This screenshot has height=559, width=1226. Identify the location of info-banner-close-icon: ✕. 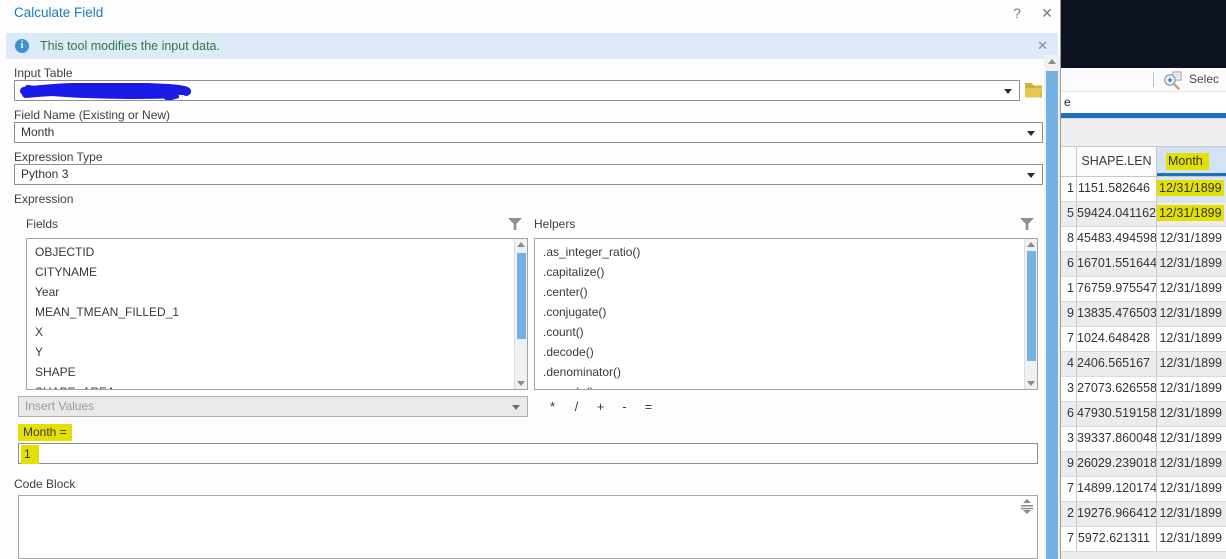
(1042, 46).